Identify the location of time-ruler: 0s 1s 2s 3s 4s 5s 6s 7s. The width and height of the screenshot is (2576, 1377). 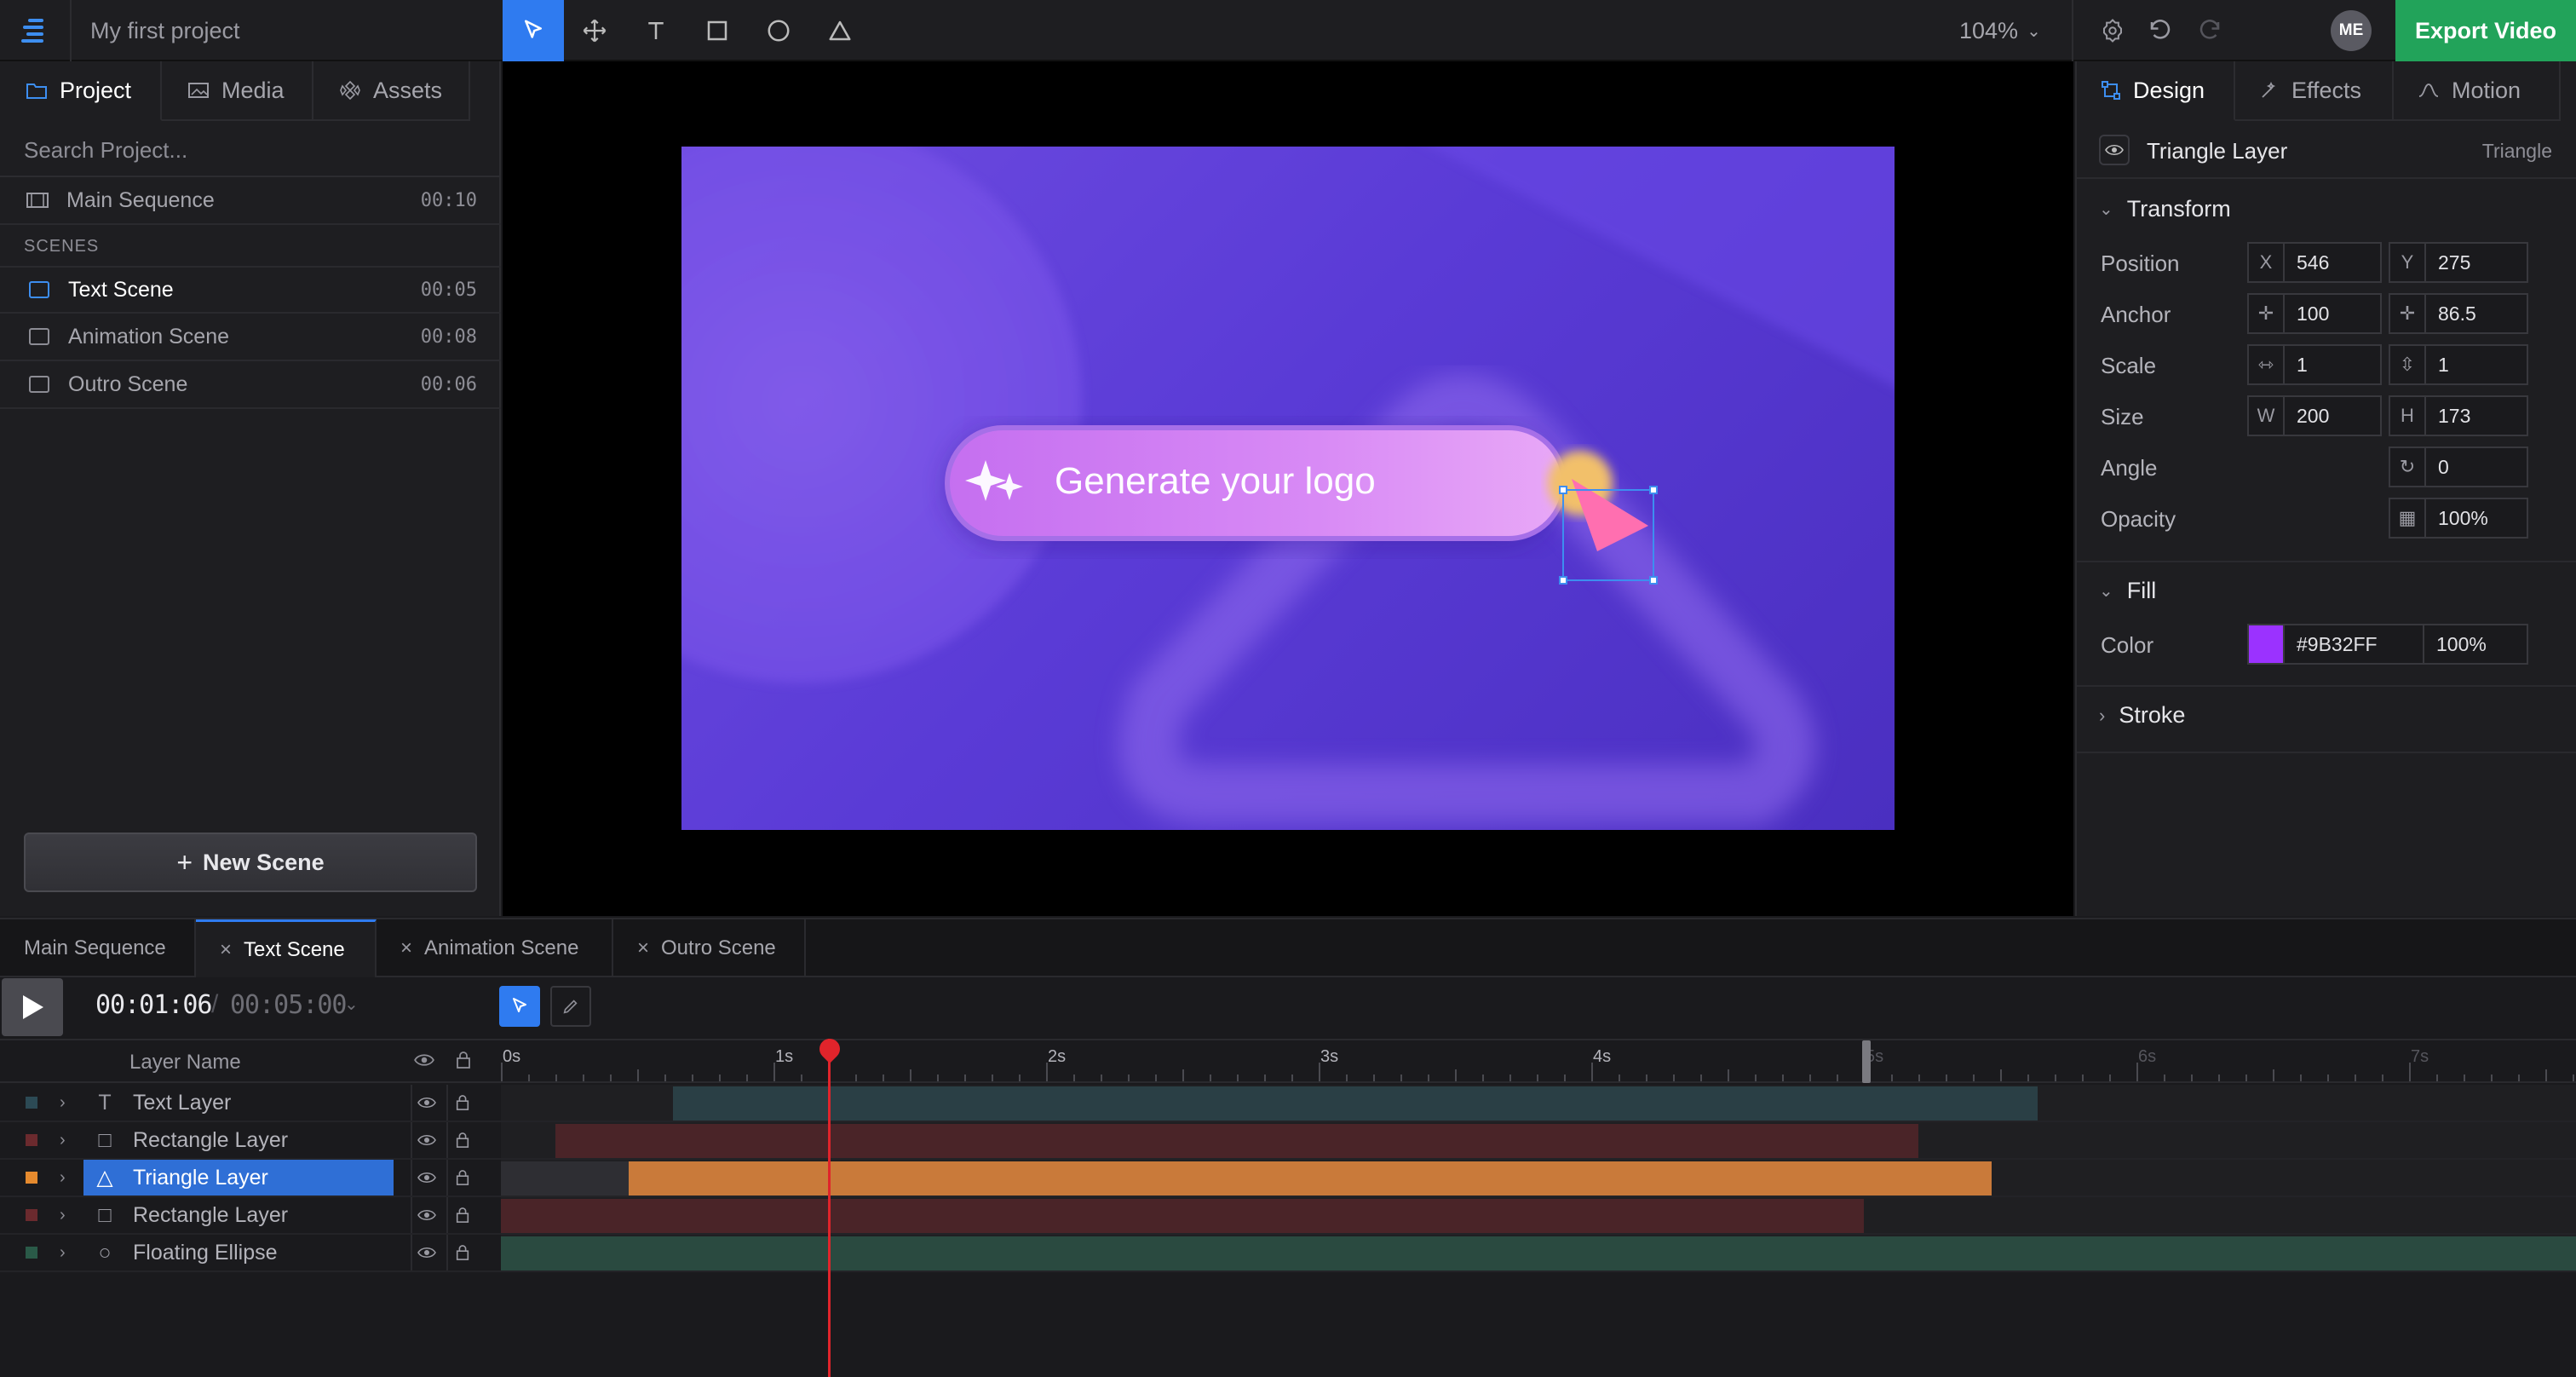
(1539, 1061).